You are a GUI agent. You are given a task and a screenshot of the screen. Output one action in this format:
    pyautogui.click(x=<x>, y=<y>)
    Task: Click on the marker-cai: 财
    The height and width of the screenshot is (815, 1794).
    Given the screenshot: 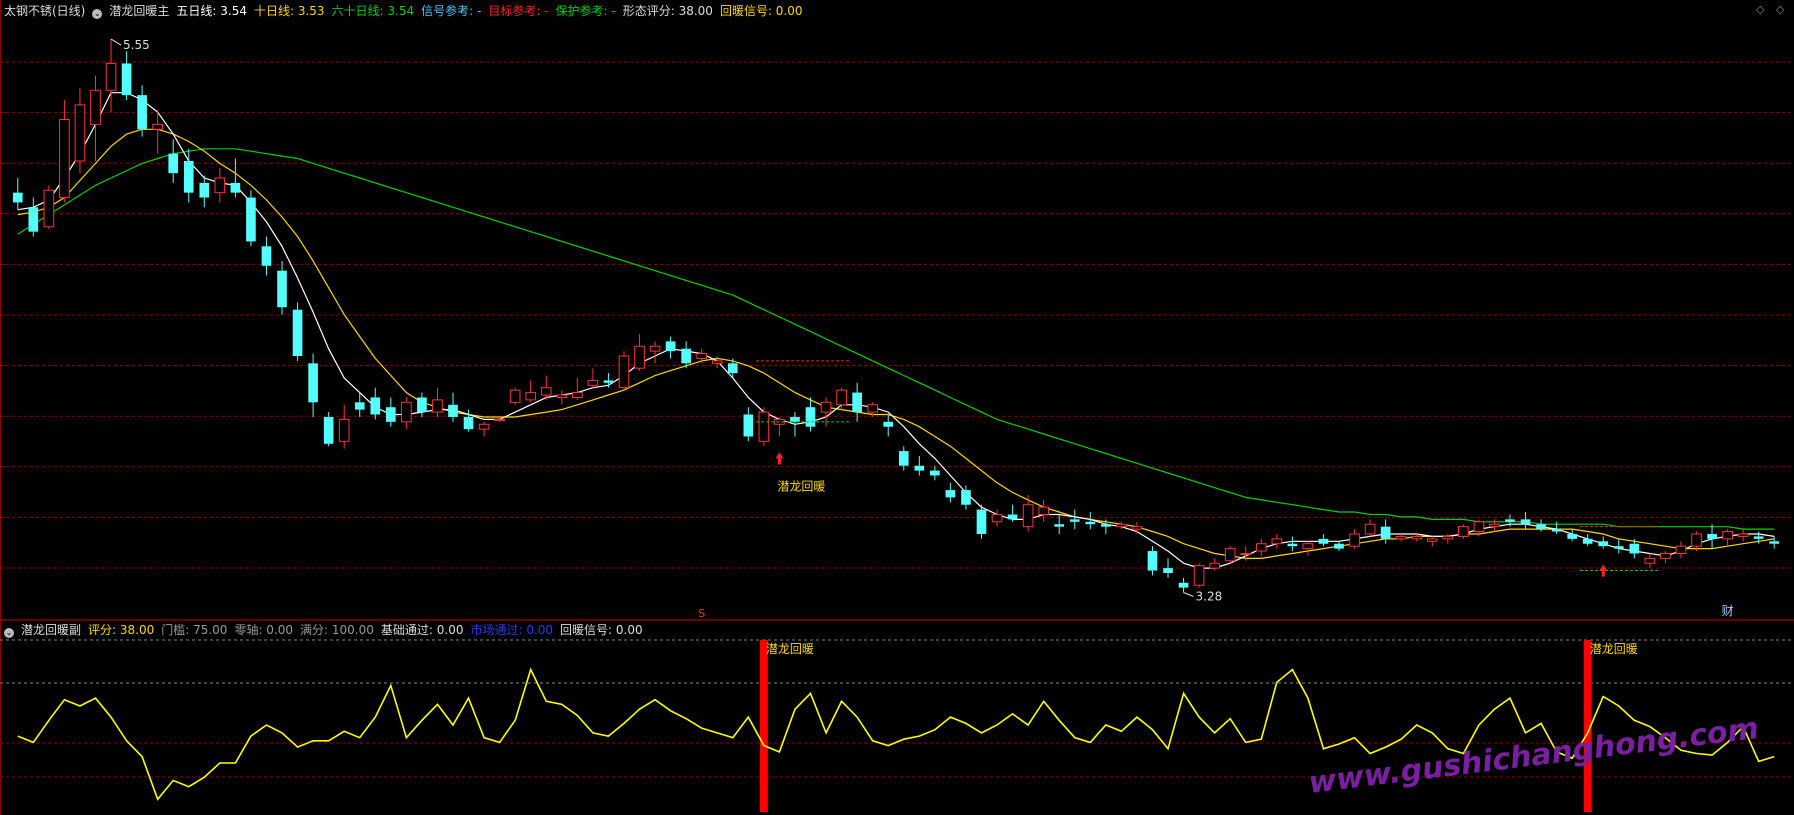 What is the action you would take?
    pyautogui.click(x=1728, y=611)
    